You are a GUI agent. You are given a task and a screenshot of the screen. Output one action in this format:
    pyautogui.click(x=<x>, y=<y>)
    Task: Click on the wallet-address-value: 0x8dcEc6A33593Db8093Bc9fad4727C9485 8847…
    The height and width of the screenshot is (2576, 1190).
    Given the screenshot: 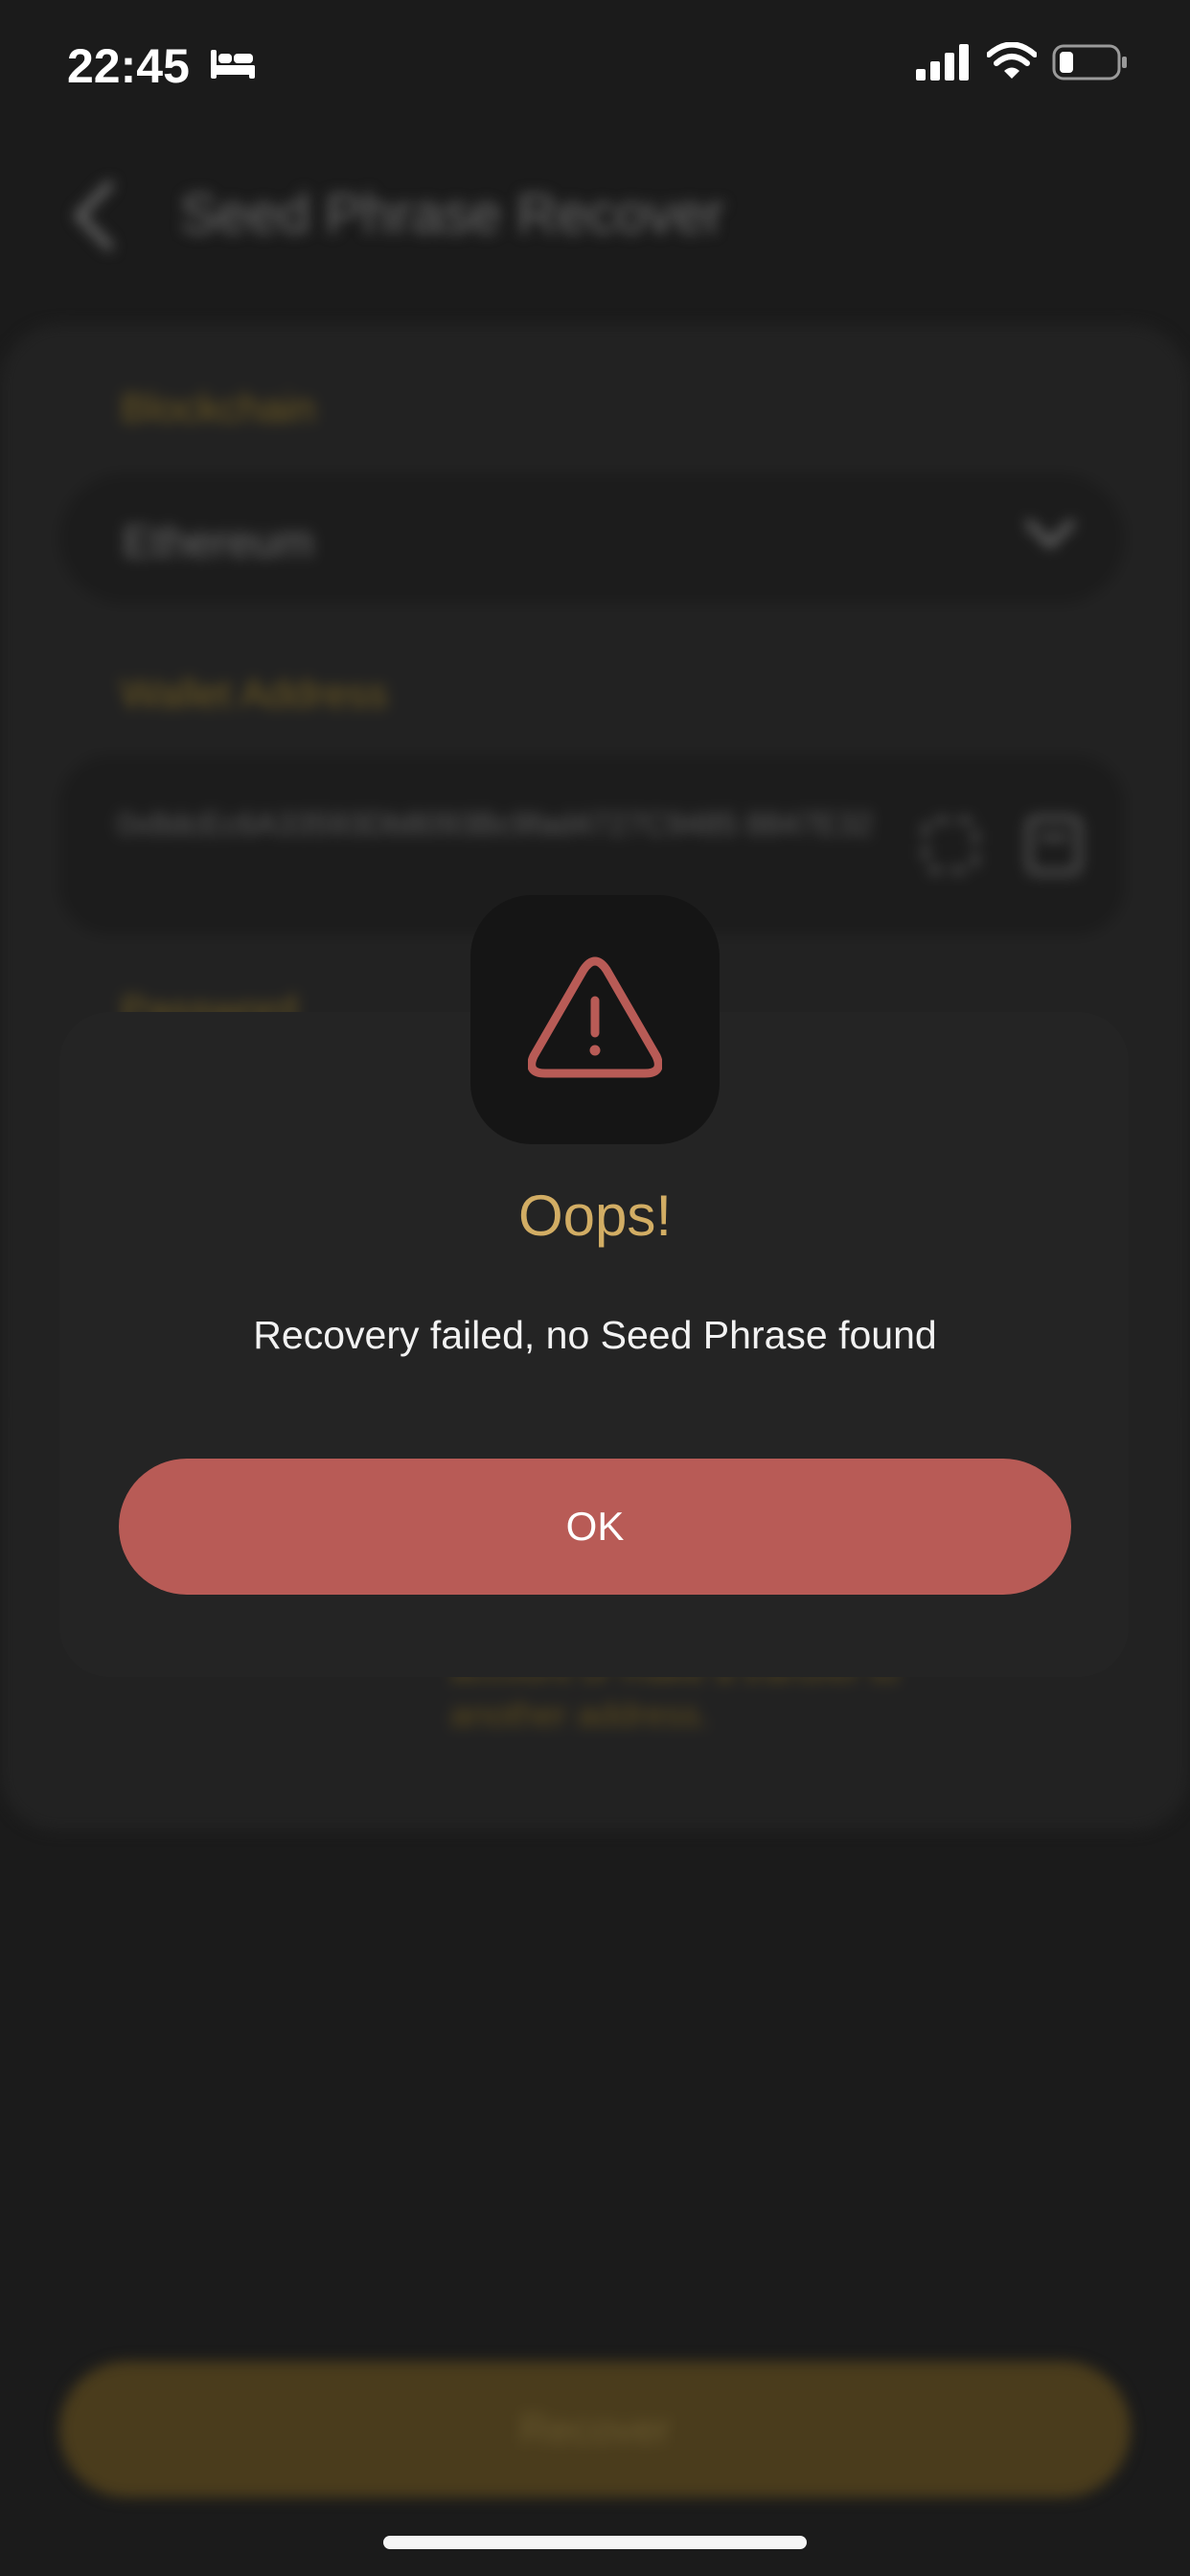 What is the action you would take?
    pyautogui.click(x=495, y=823)
    